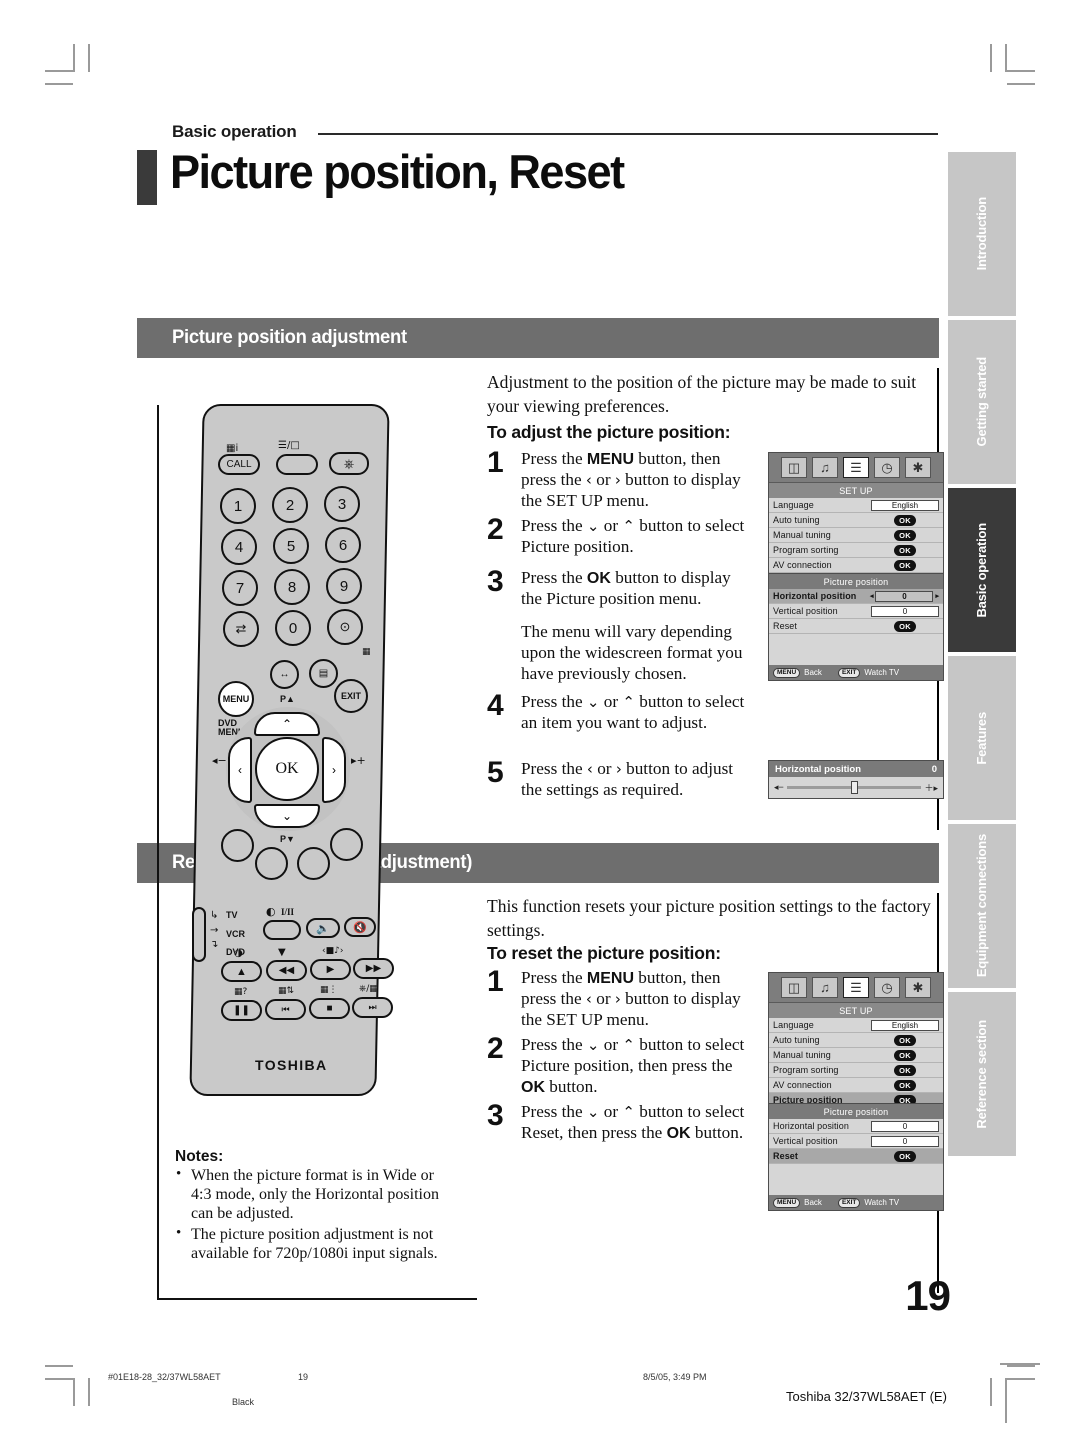  Describe the element at coordinates (240, 770) in the screenshot. I see `dpad-left-button: ‹` at that location.